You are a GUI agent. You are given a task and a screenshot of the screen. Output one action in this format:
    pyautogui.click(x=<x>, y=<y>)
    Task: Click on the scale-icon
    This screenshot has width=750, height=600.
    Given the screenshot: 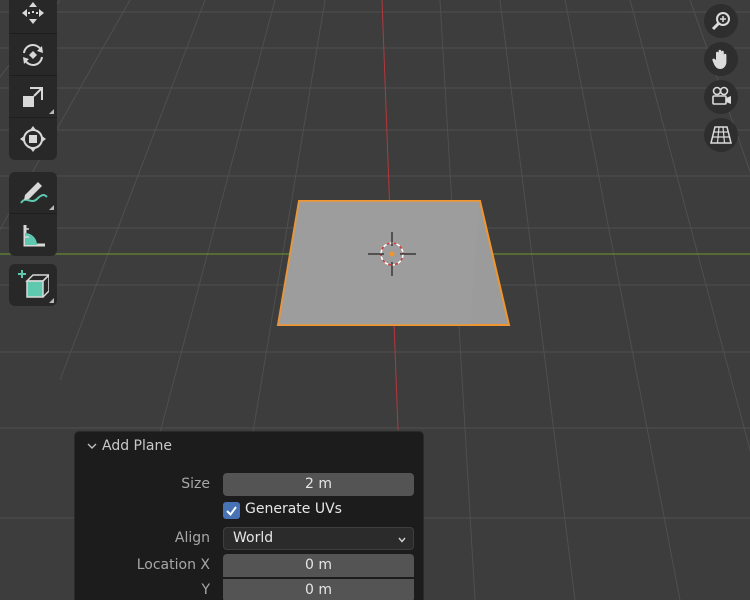 What is the action you would take?
    pyautogui.click(x=33, y=96)
    